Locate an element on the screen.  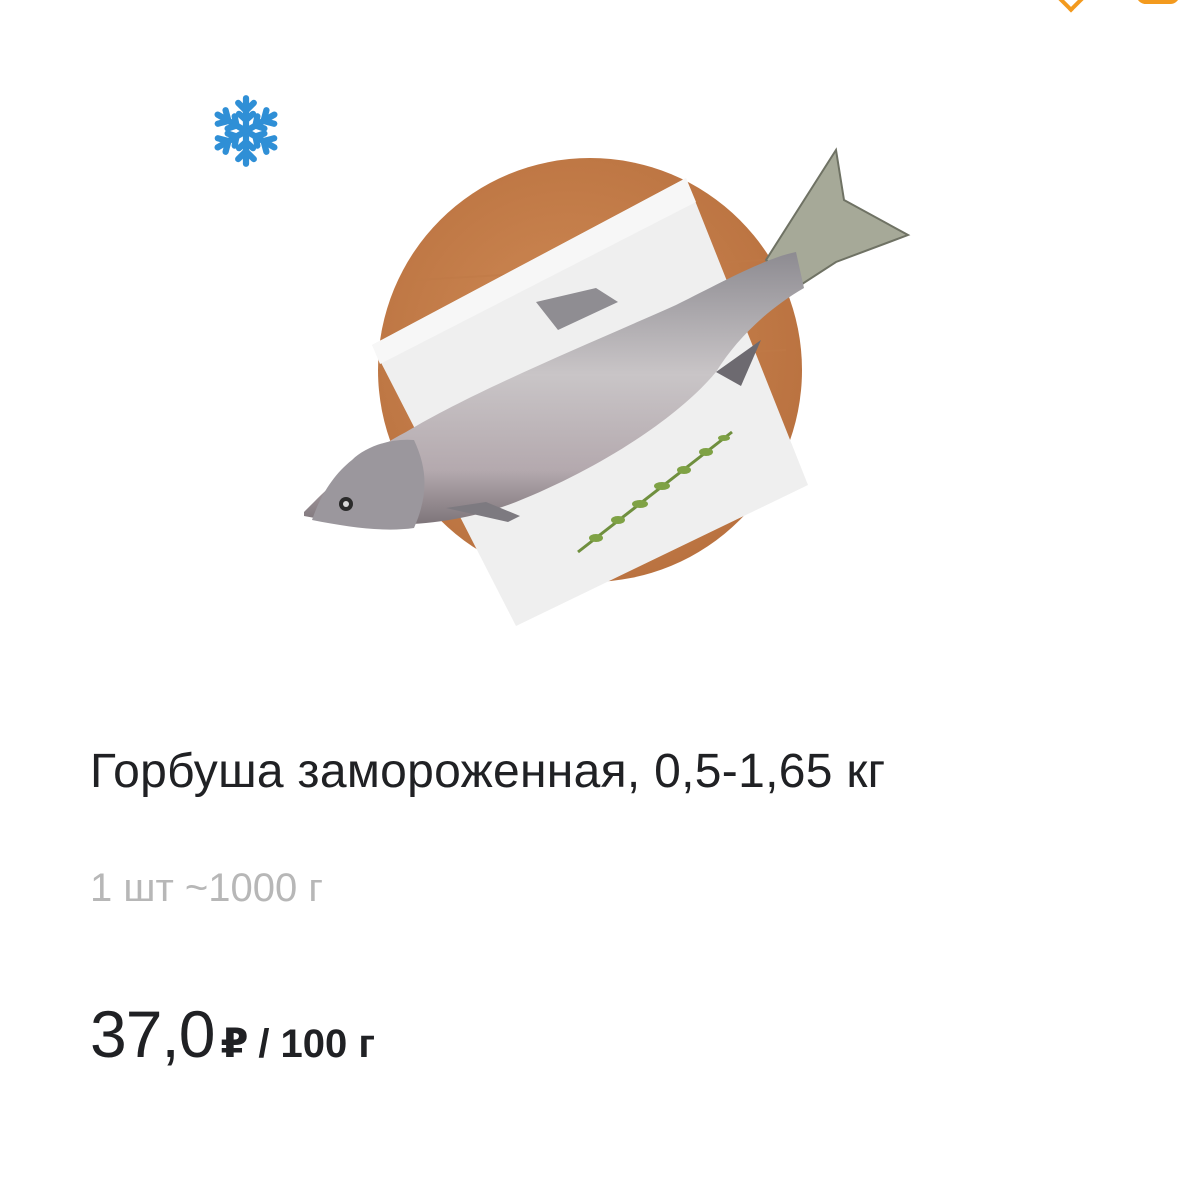
price-unit: / 100 г is located at coordinates (317, 1044).